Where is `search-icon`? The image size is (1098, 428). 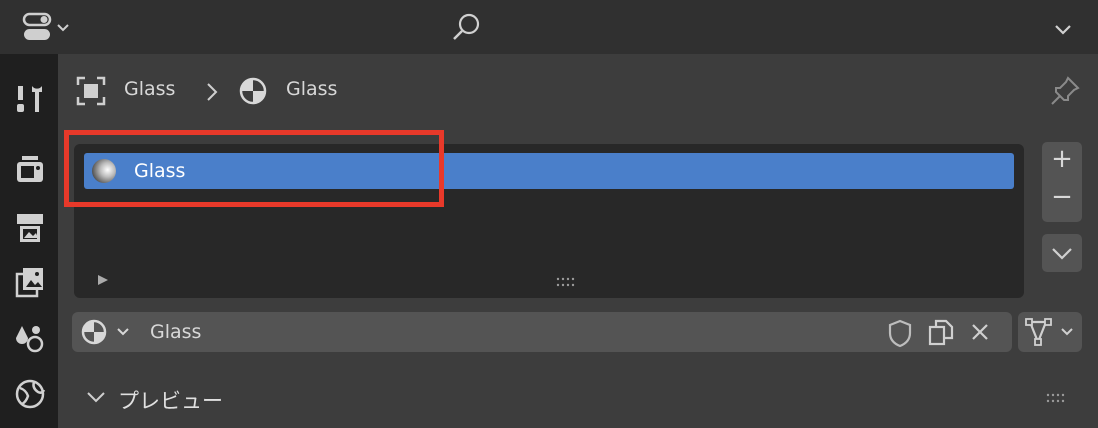 search-icon is located at coordinates (466, 26).